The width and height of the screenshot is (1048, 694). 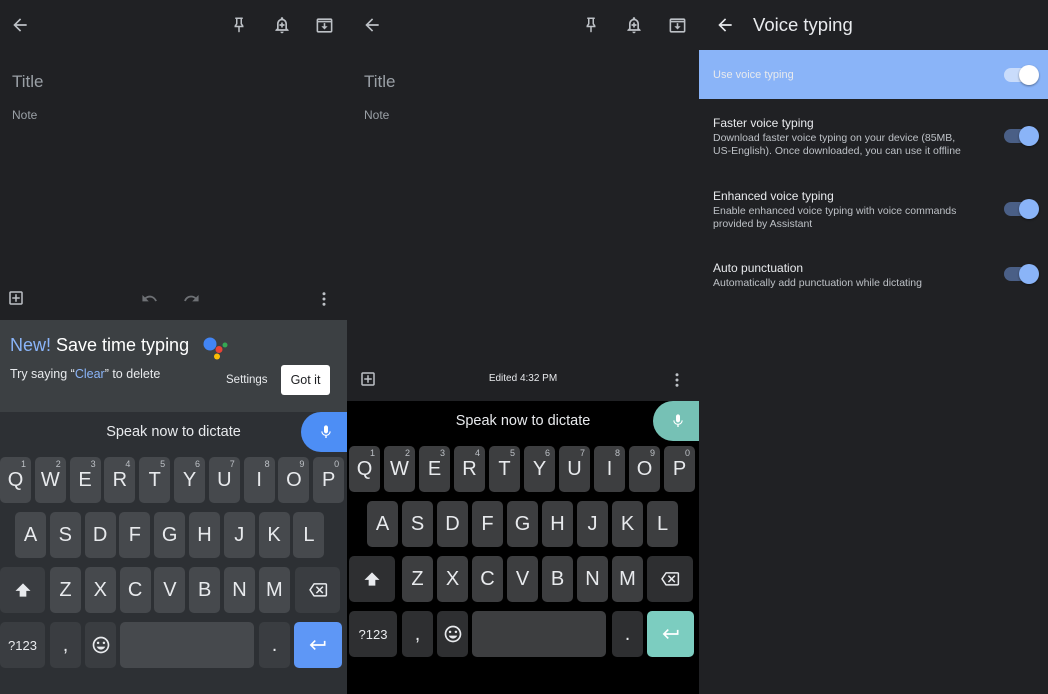 I want to click on key-y-hint: 6, so click(x=547, y=453).